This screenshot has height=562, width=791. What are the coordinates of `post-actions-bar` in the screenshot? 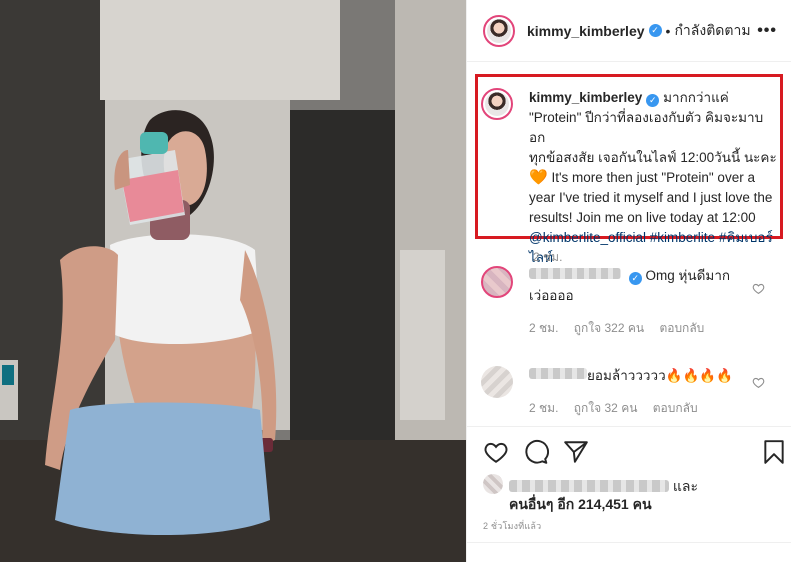 It's located at (629, 450).